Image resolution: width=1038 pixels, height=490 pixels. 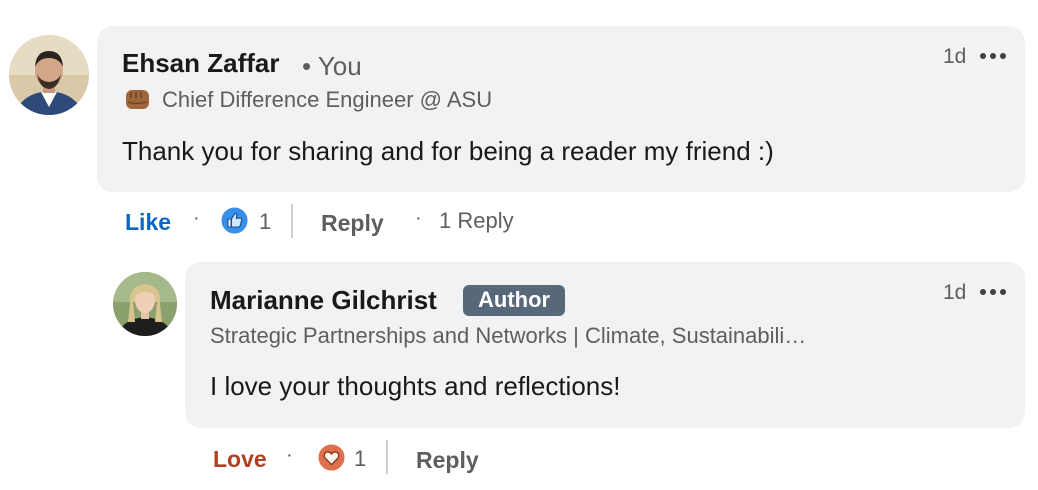 I want to click on love-reaction-button: Love, so click(x=240, y=459).